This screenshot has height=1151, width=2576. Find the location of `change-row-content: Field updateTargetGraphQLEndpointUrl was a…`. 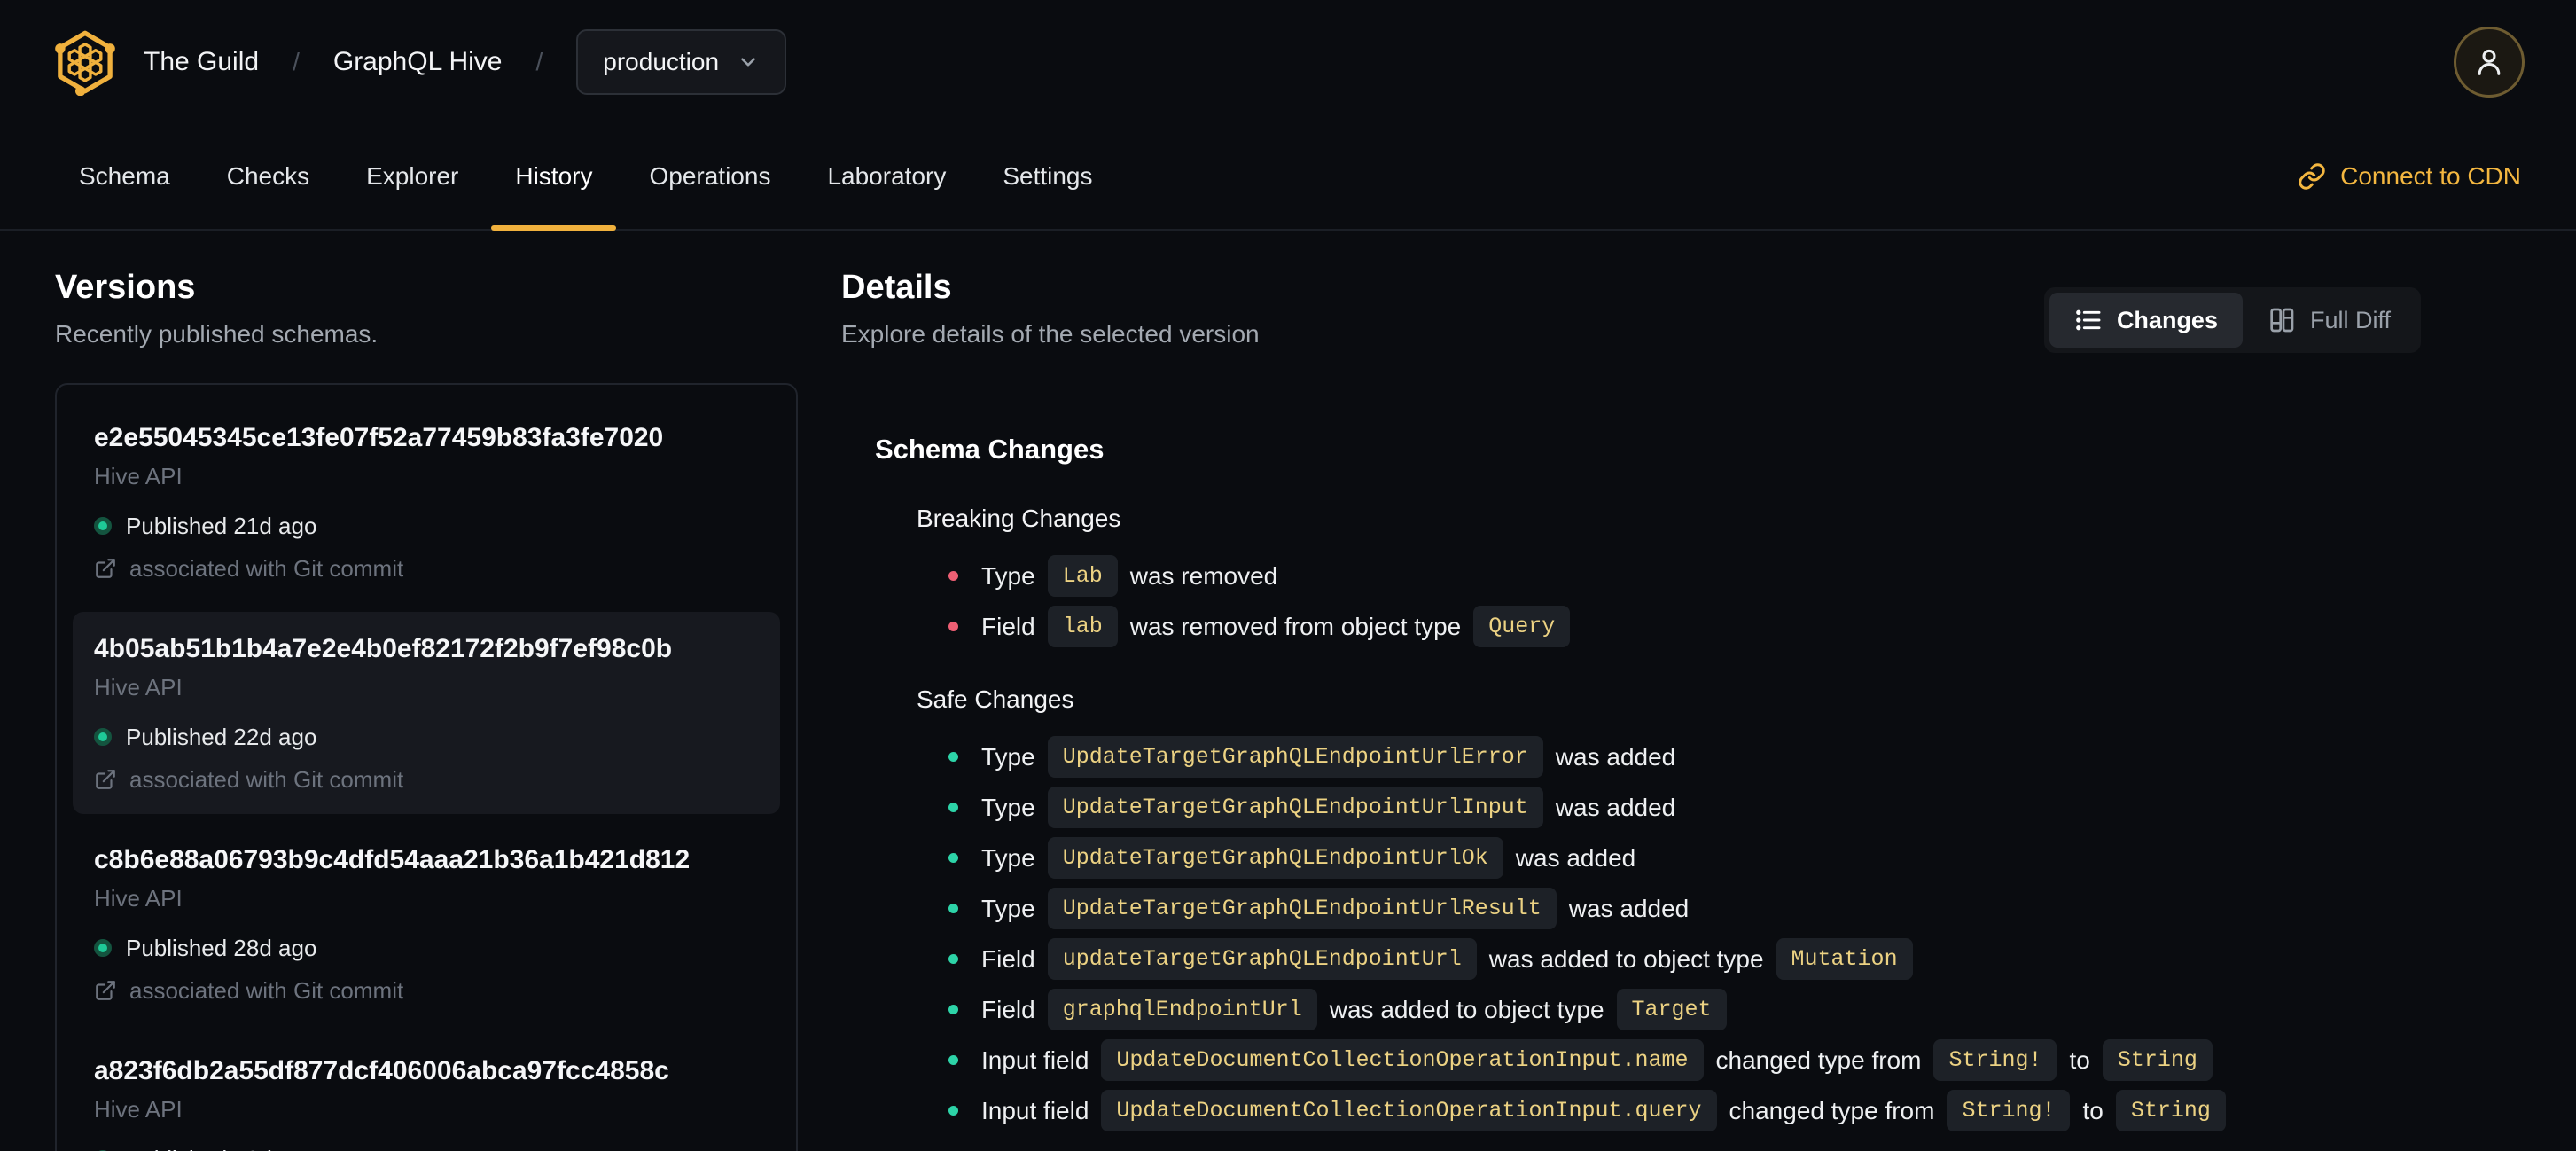

change-row-content: Field updateTargetGraphQLEndpointUrl was a… is located at coordinates (1447, 959).